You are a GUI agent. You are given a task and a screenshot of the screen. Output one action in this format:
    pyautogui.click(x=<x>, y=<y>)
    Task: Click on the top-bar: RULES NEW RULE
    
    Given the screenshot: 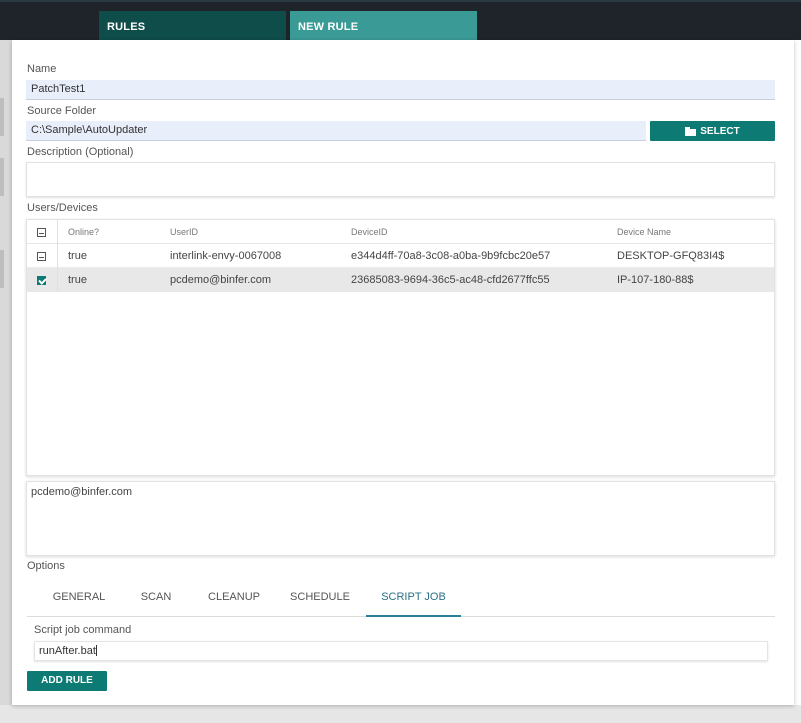 What is the action you would take?
    pyautogui.click(x=400, y=21)
    